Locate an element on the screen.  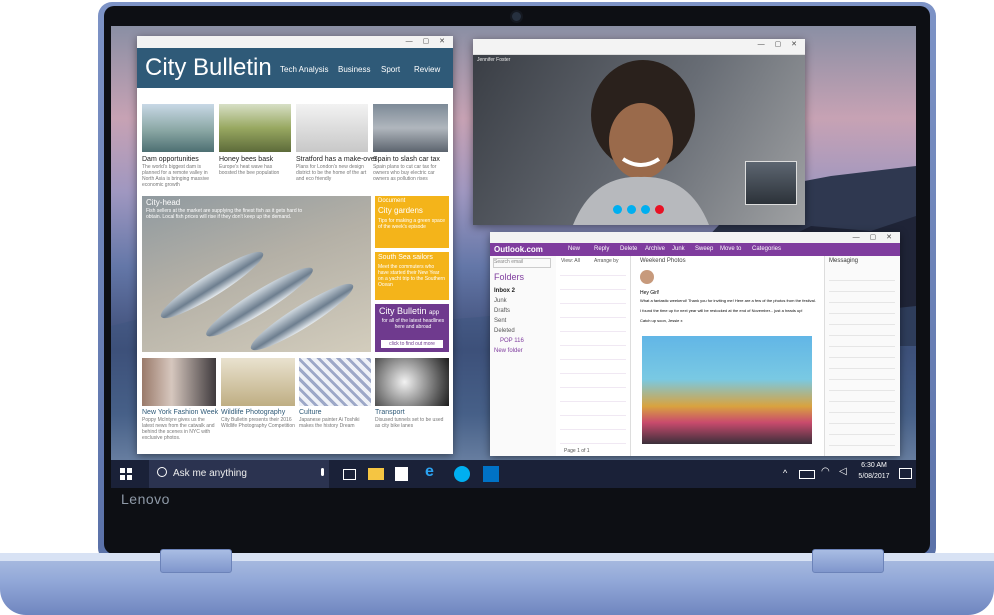
messaging-title: Messaging is located at coordinates (844, 261).